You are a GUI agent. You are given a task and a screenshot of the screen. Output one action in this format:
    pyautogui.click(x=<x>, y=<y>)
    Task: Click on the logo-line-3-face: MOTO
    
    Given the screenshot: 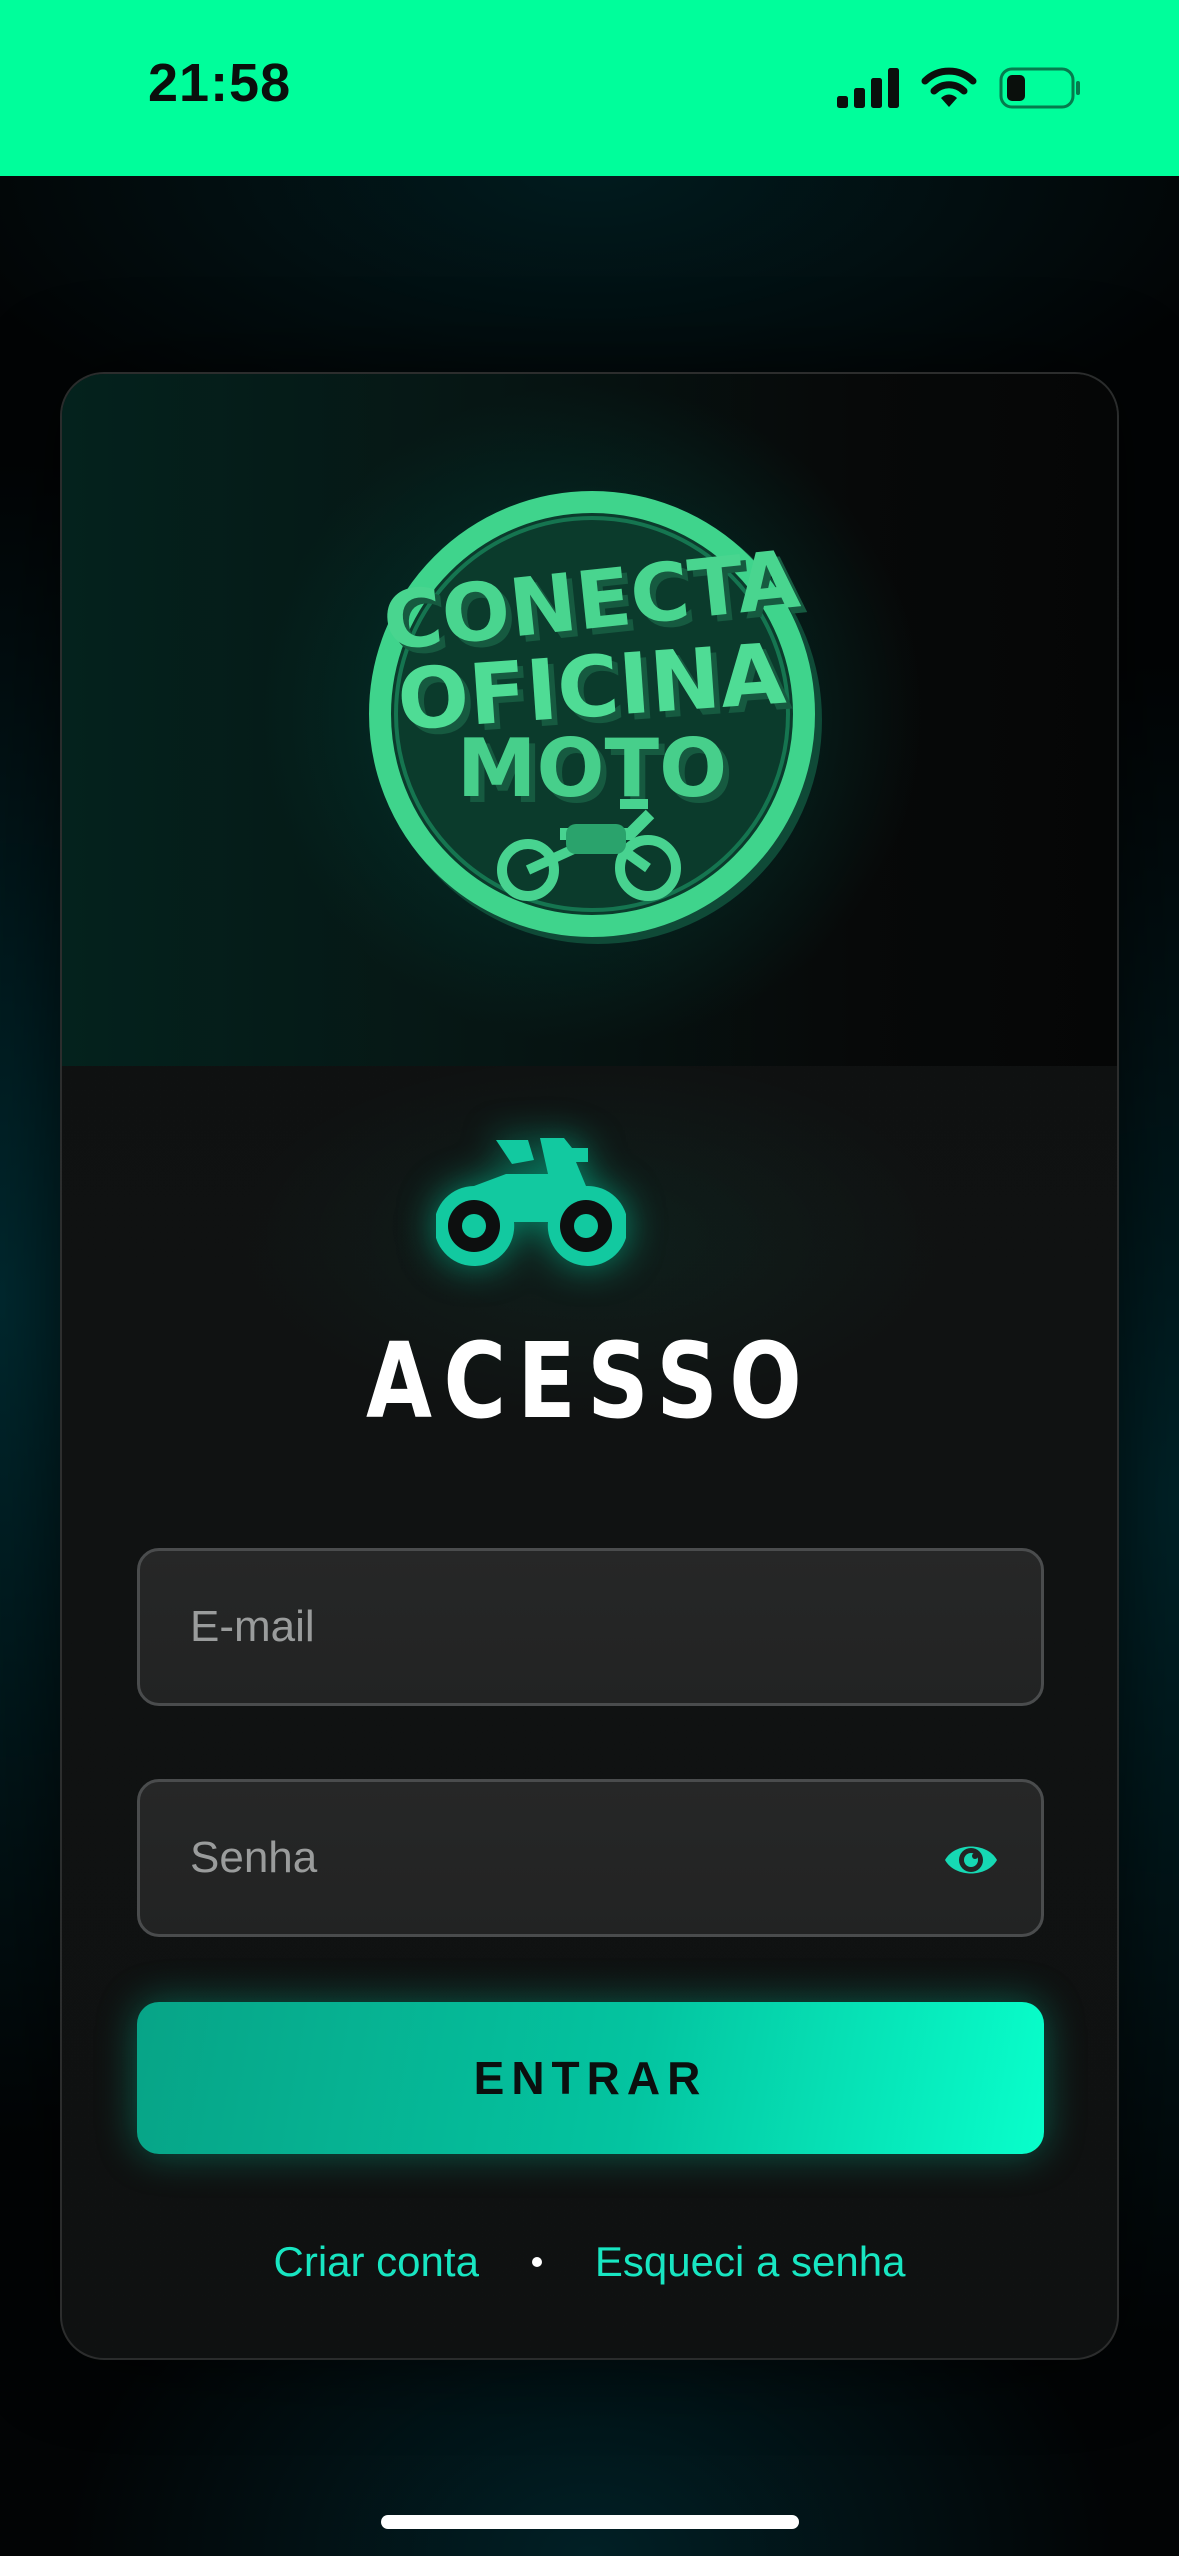 What is the action you would take?
    pyautogui.click(x=592, y=768)
    